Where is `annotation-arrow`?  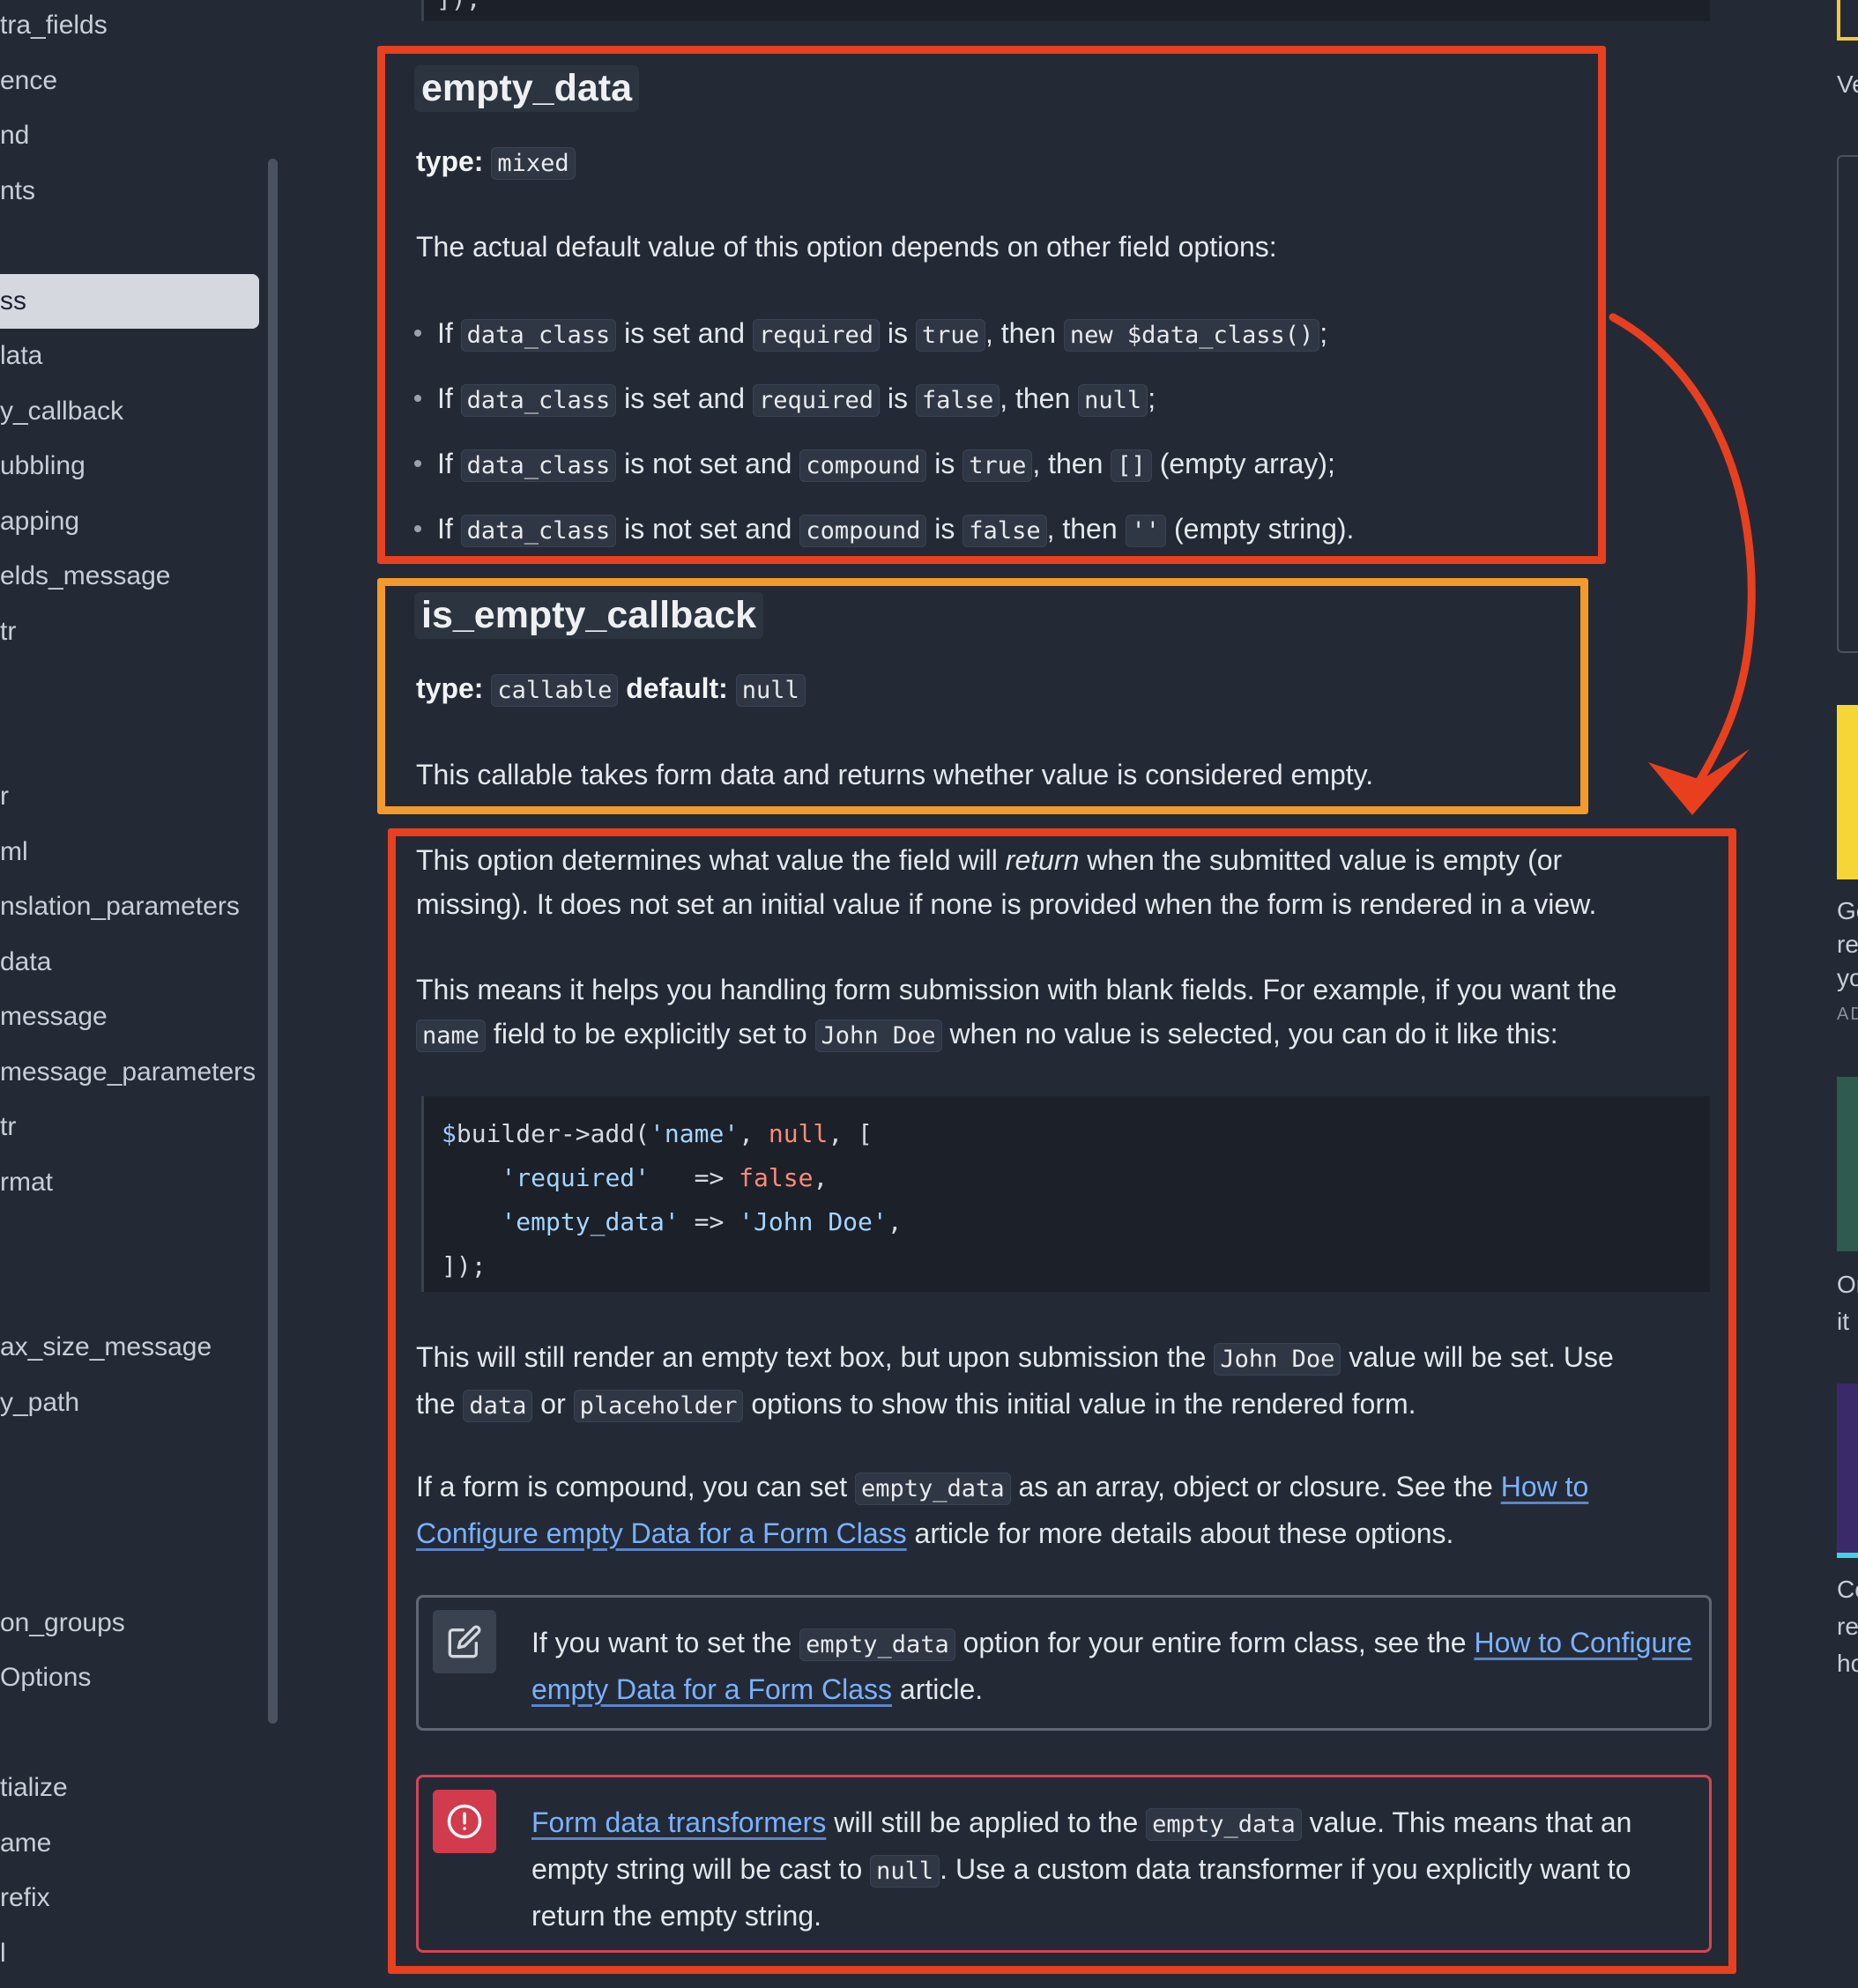
annotation-arrow is located at coordinates (1682, 564).